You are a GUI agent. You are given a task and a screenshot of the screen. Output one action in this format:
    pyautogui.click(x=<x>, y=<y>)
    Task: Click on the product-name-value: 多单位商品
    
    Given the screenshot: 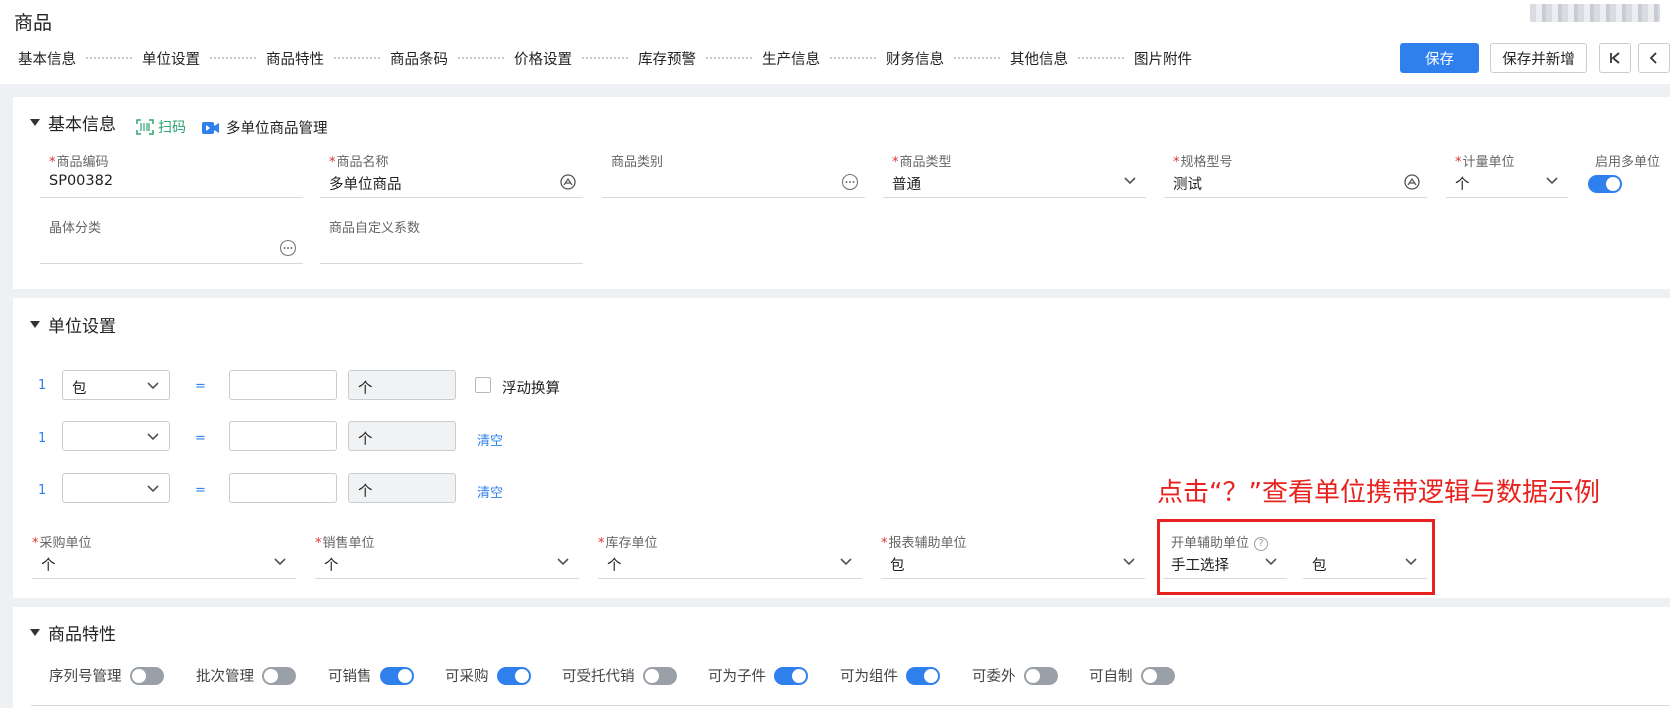 What is the action you would take?
    pyautogui.click(x=365, y=185)
    